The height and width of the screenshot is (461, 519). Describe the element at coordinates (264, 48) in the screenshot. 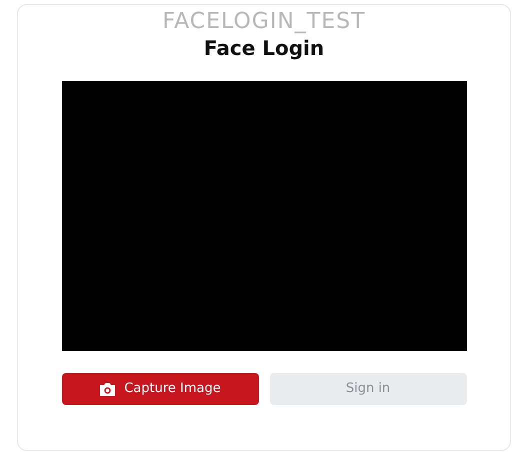

I see `page-title: Face Login` at that location.